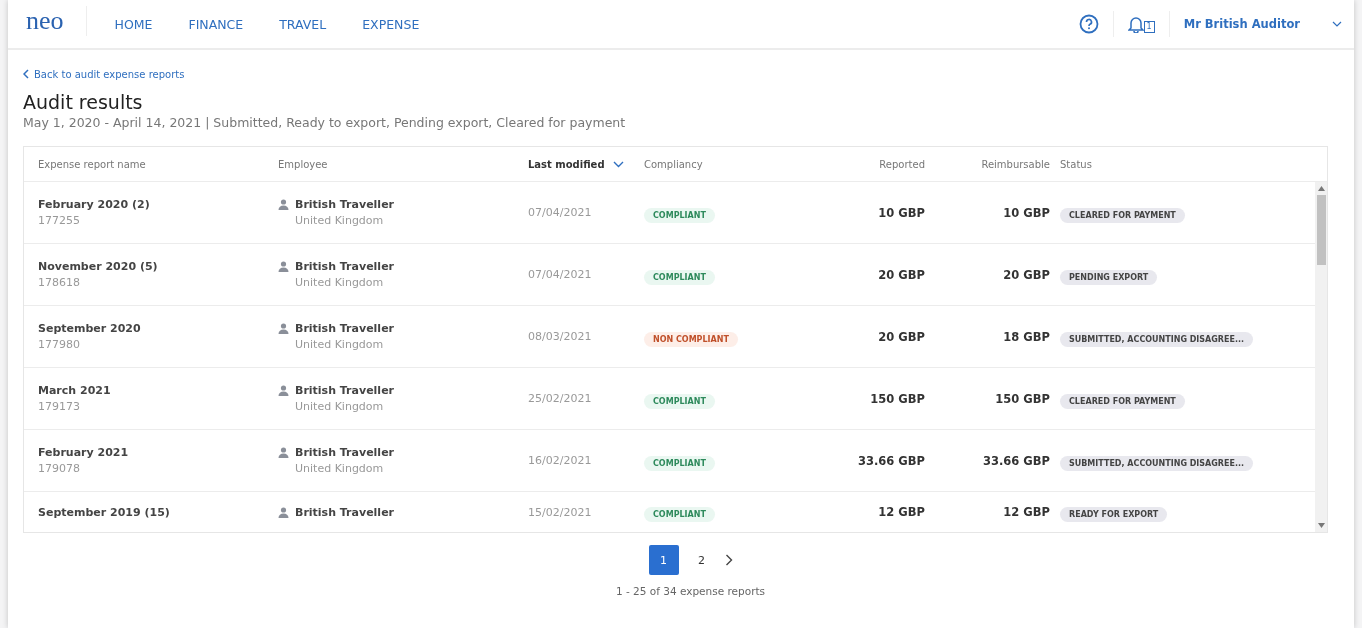 This screenshot has height=628, width=1362. What do you see at coordinates (560, 398) in the screenshot?
I see `last-modified-date: 25/02/2021` at bounding box center [560, 398].